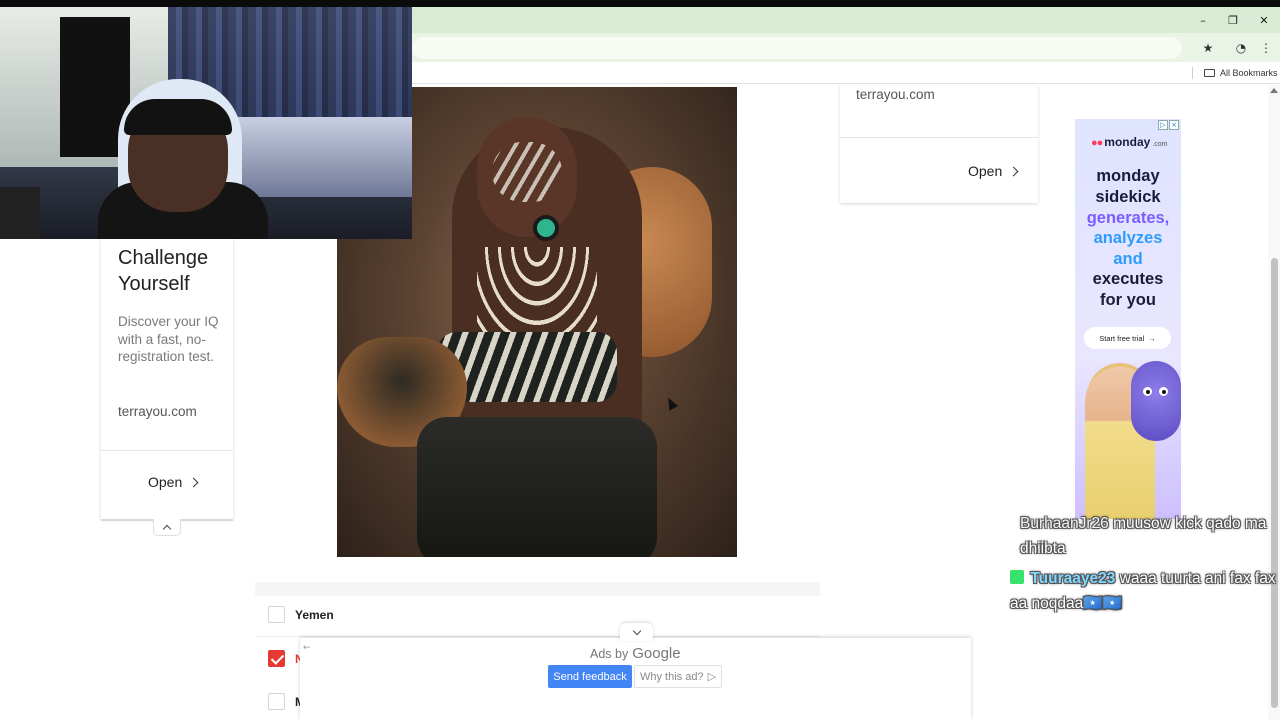 The width and height of the screenshot is (1280, 720). I want to click on poll-option: N, so click(286, 658).